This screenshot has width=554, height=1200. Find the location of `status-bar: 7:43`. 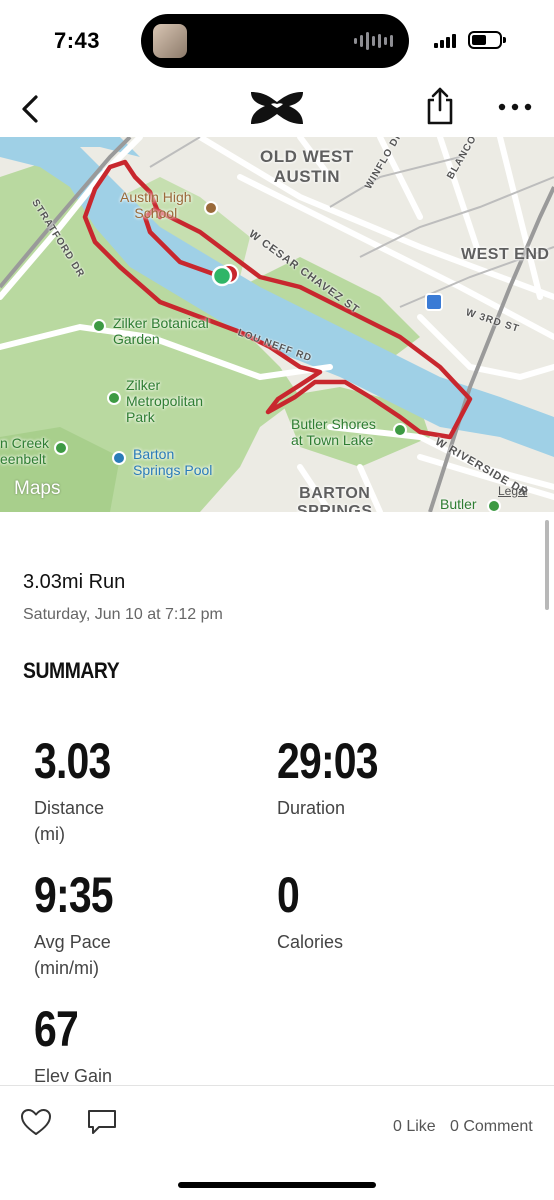

status-bar: 7:43 is located at coordinates (277, 40).